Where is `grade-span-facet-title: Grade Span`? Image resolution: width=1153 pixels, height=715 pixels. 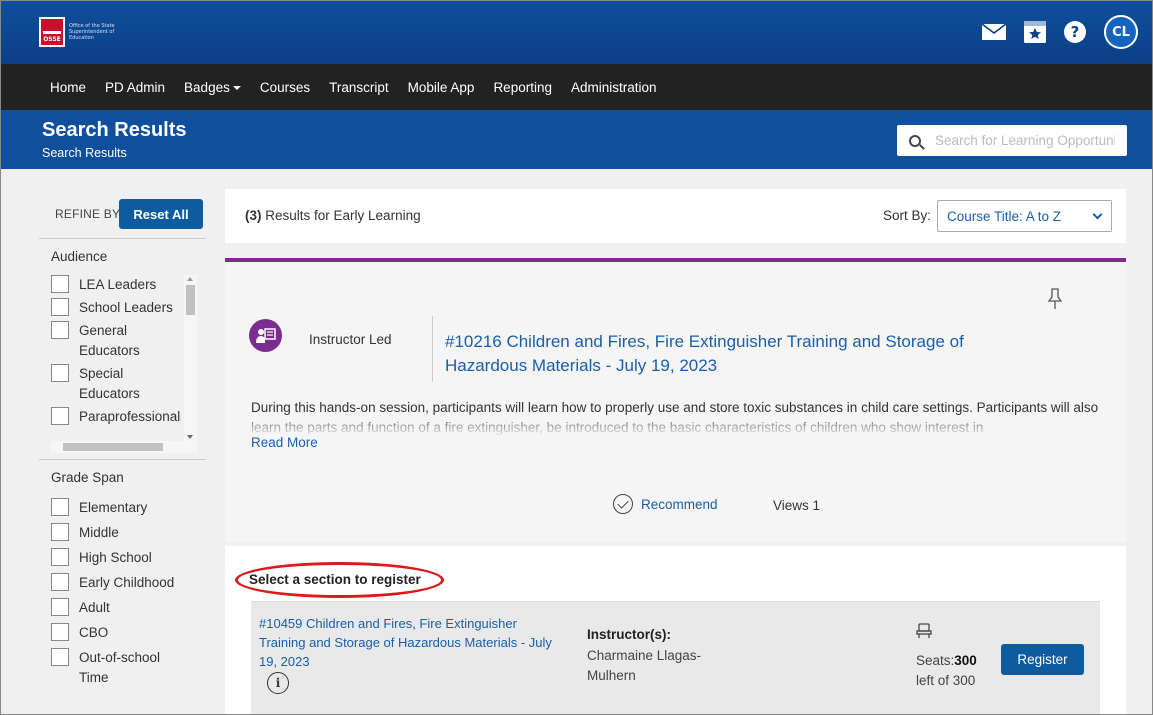 grade-span-facet-title: Grade Span is located at coordinates (87, 477).